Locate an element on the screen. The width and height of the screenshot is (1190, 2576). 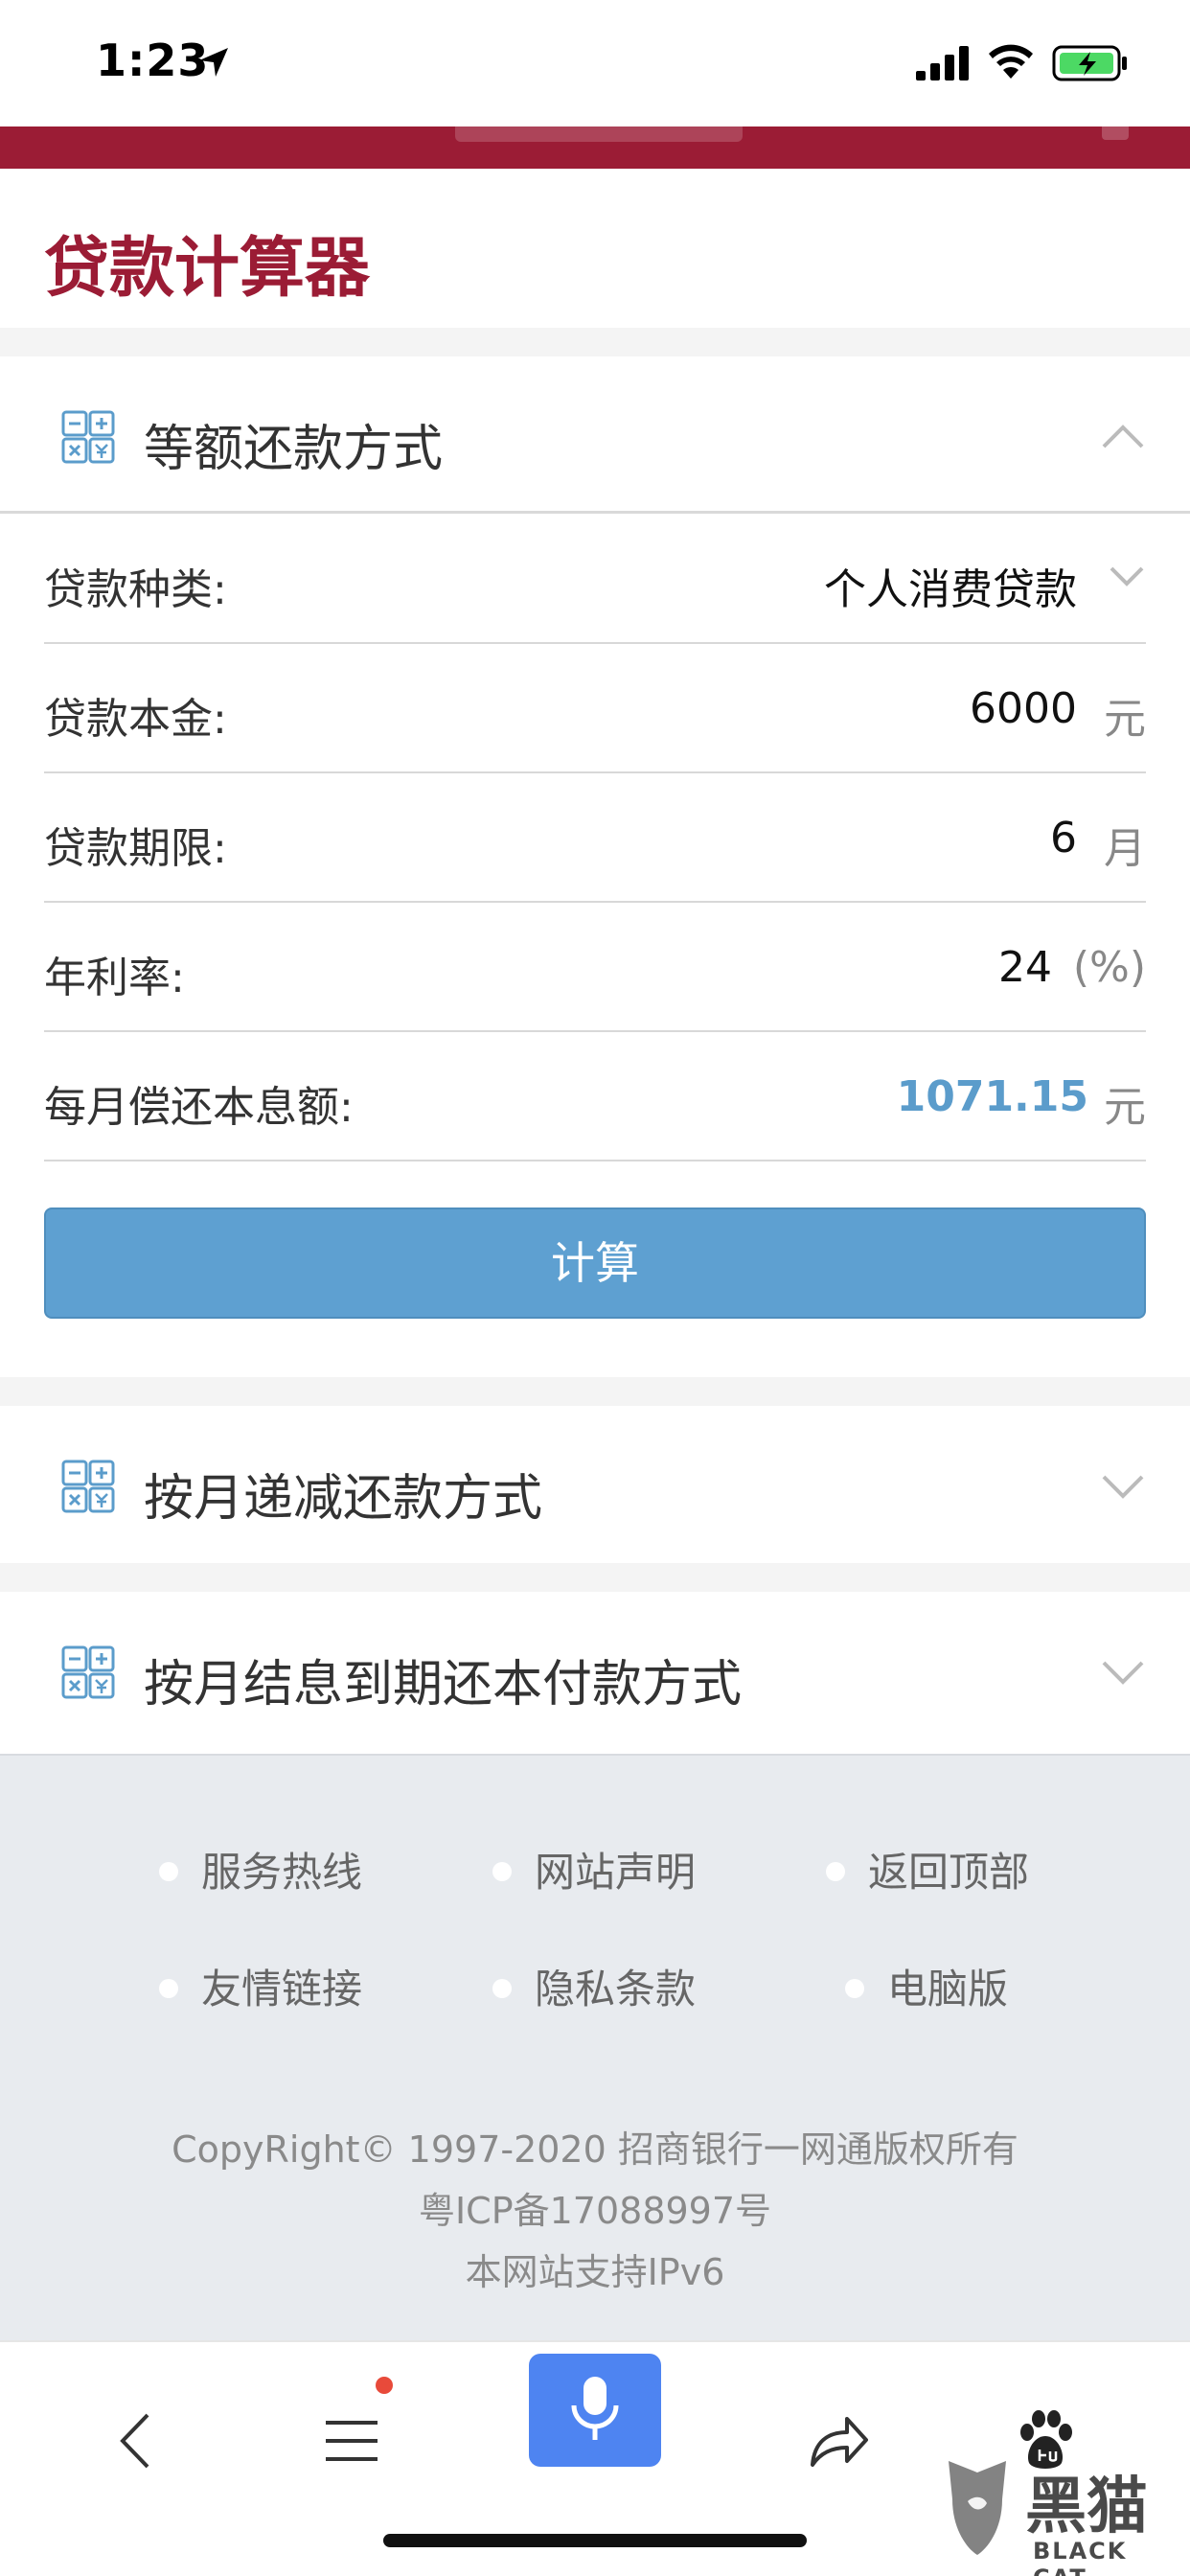
microphone-icon is located at coordinates (595, 2408).